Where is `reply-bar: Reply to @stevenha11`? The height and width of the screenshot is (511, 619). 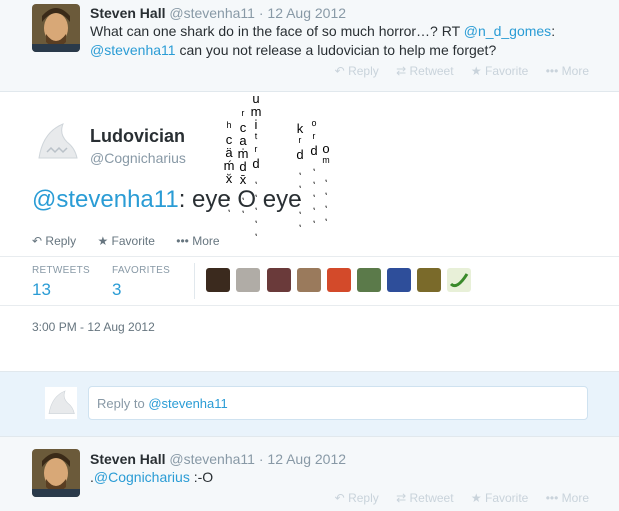 reply-bar: Reply to @stevenha11 is located at coordinates (309, 404).